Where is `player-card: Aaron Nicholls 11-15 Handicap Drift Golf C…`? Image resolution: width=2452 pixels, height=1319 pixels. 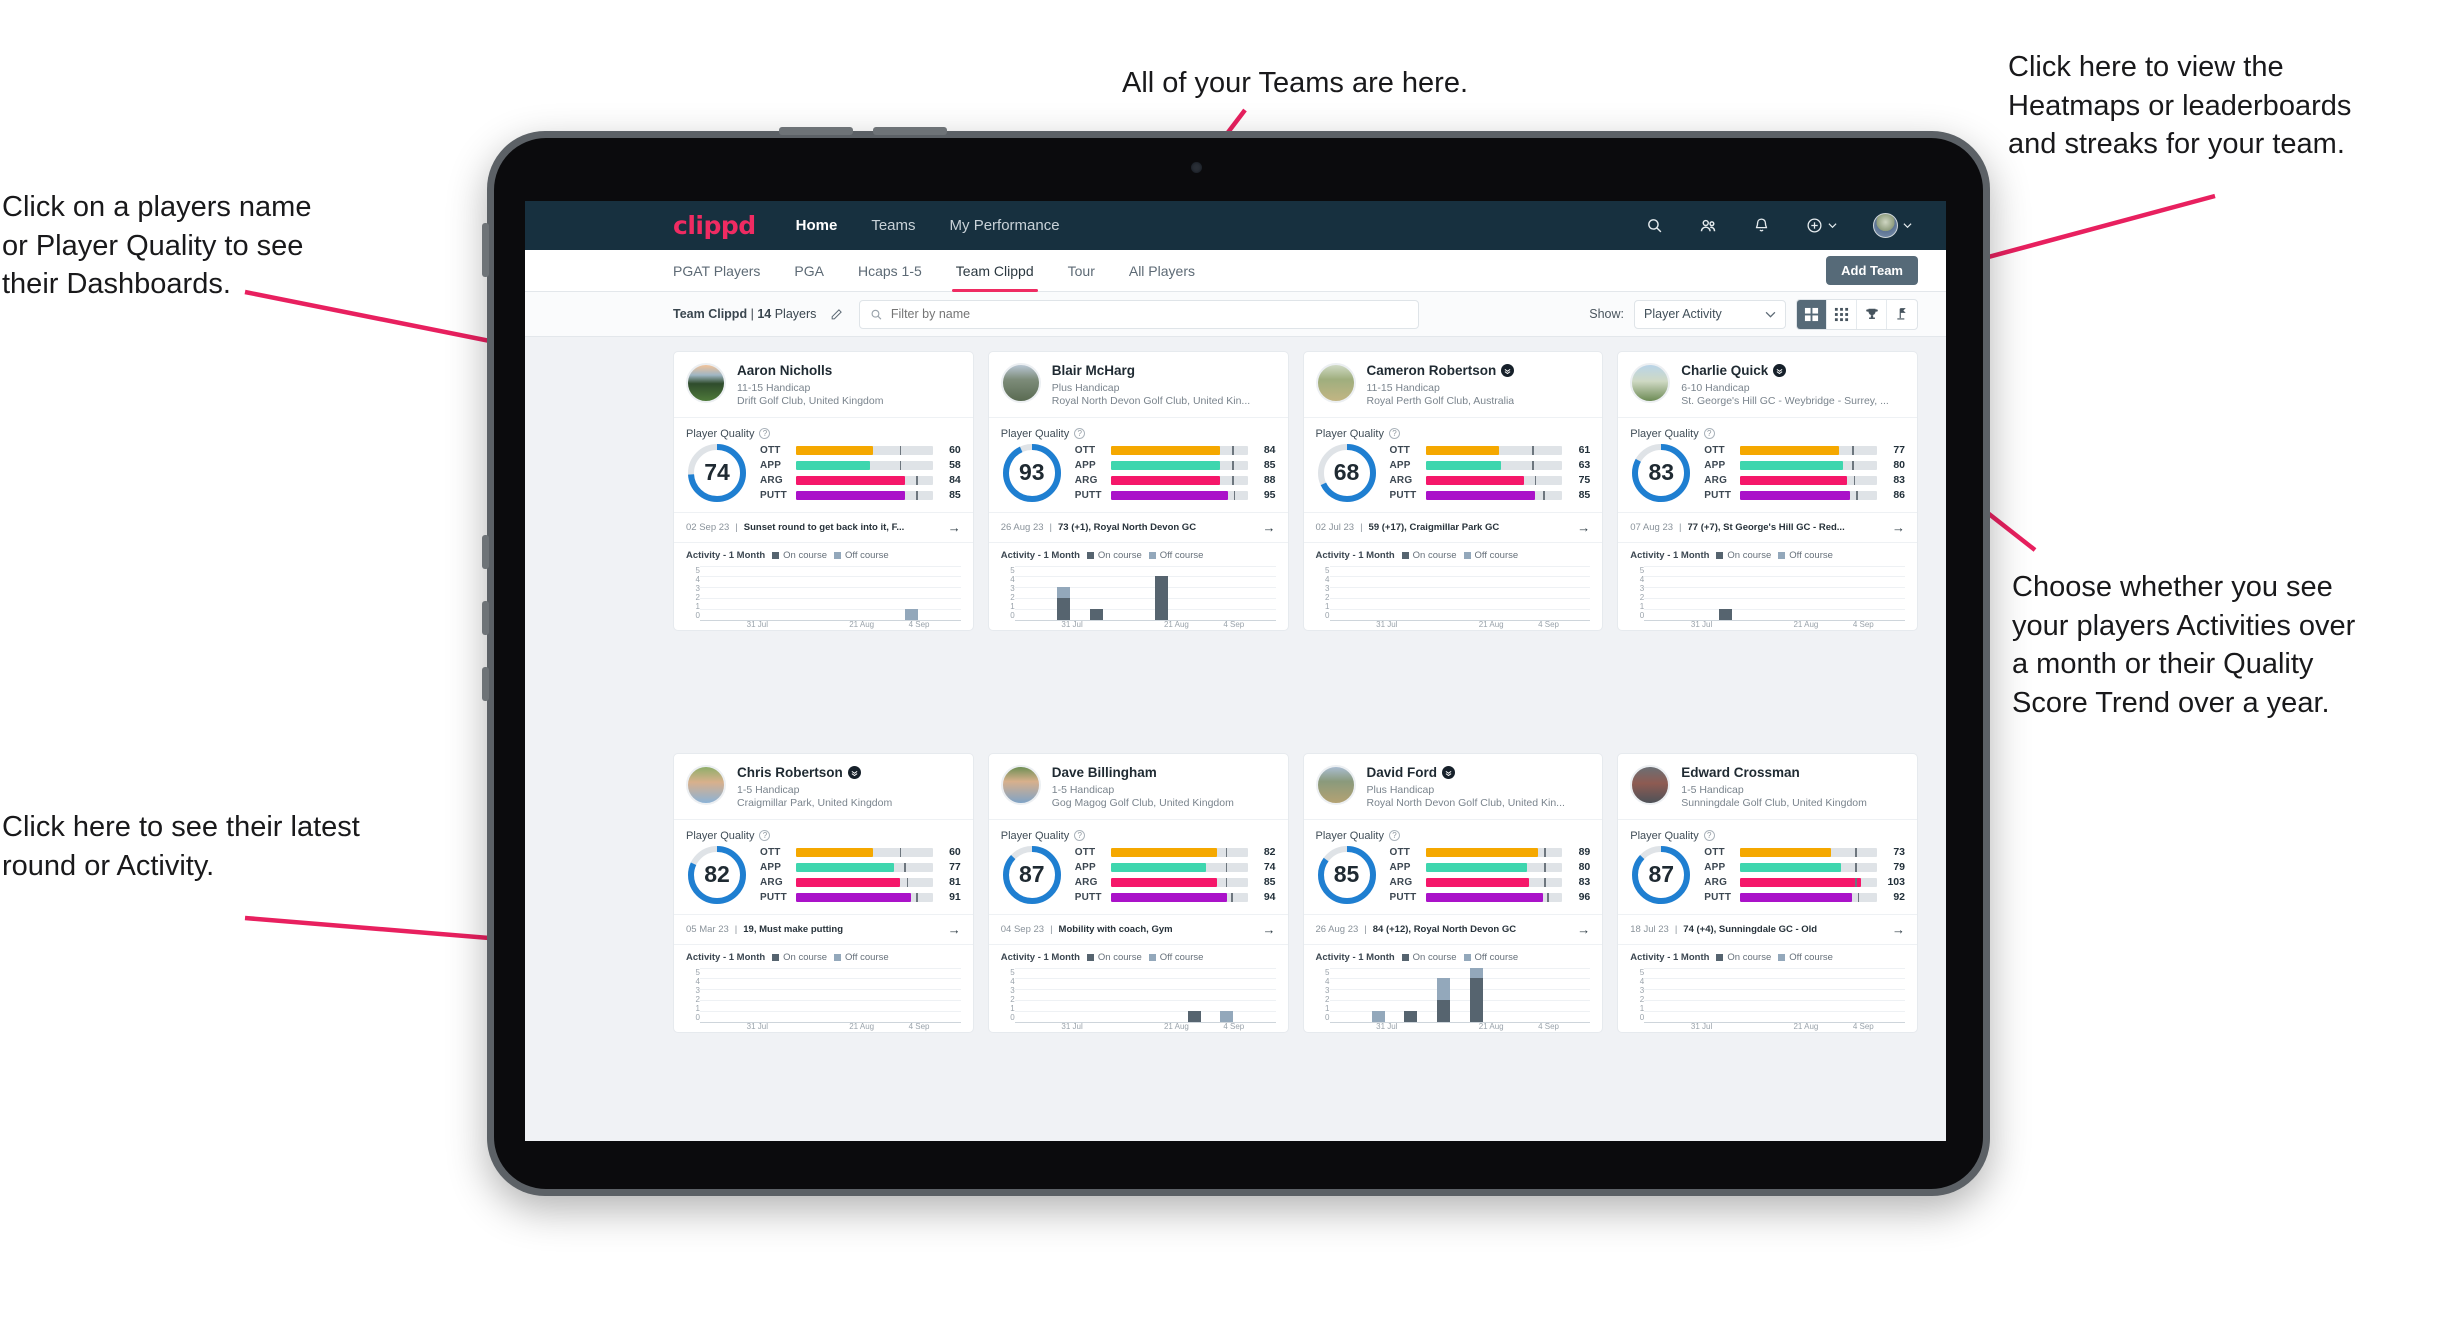 player-card: Aaron Nicholls 11-15 Handicap Drift Golf C… is located at coordinates (823, 491).